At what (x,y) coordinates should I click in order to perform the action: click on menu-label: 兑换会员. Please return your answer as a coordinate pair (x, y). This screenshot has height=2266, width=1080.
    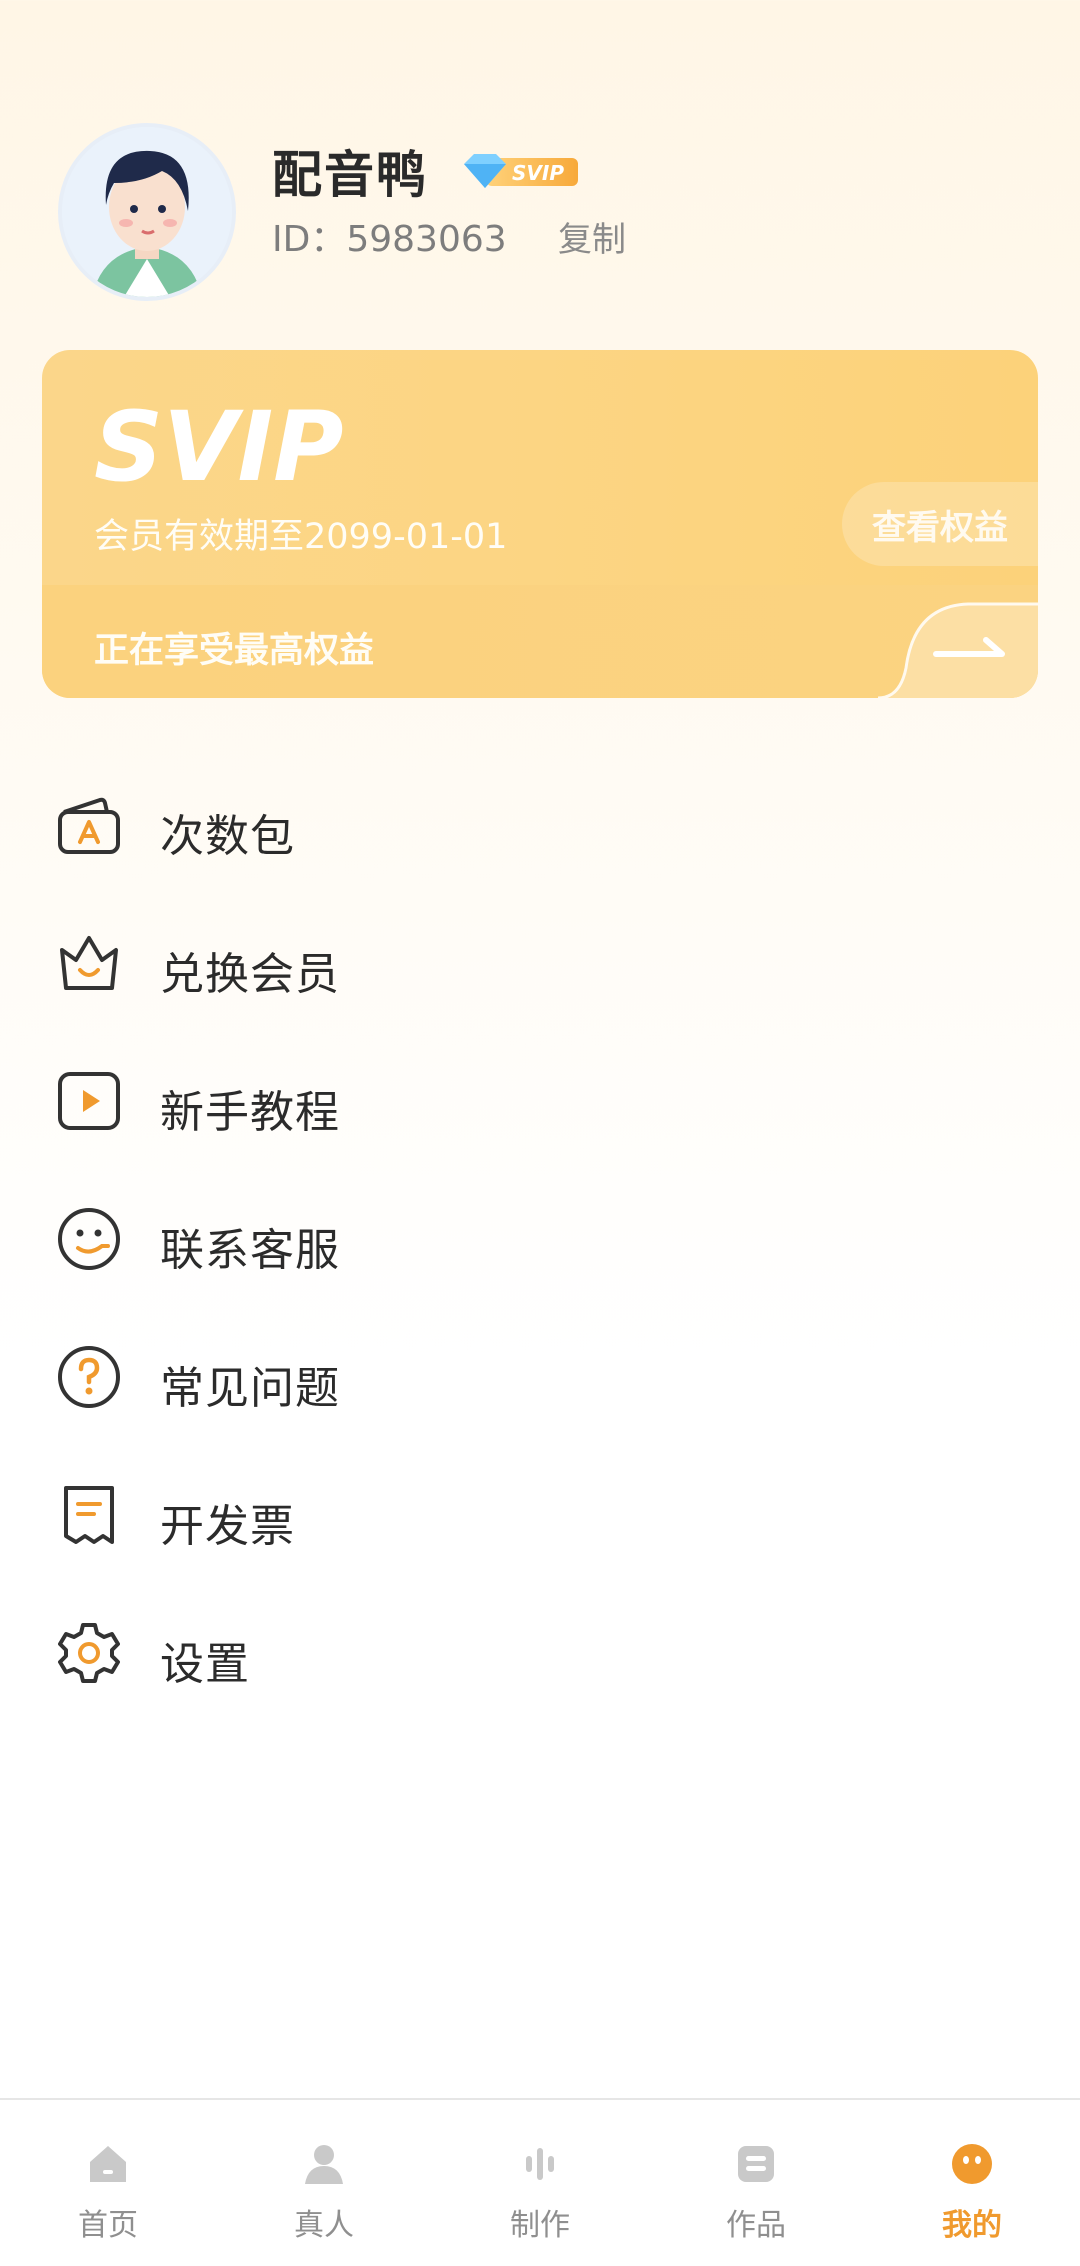
    Looking at the image, I should click on (250, 974).